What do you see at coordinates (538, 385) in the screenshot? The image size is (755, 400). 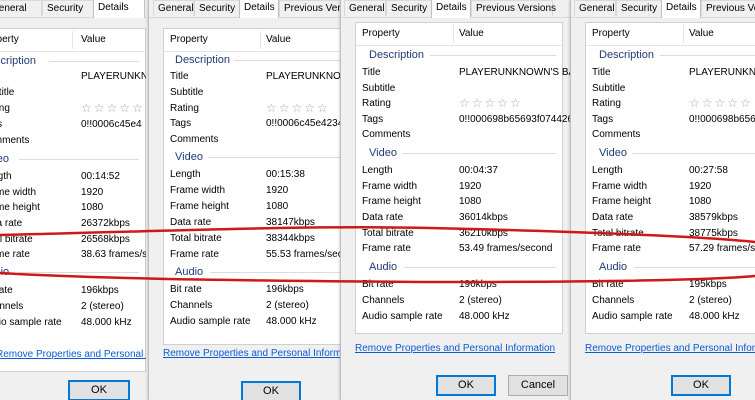 I see `cancel-button: Cancel` at bounding box center [538, 385].